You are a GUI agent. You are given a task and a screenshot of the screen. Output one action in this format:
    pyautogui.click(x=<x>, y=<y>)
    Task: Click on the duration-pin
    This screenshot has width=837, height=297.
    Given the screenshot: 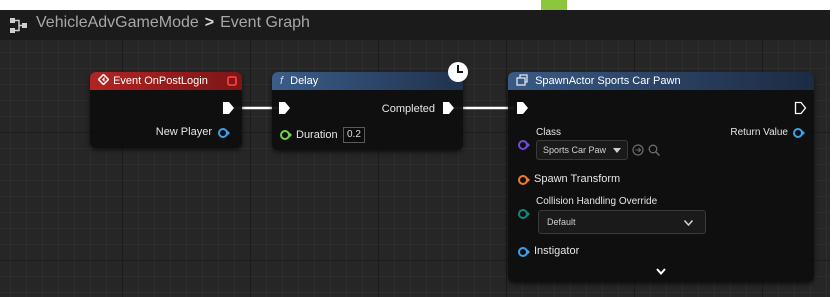 What is the action you would take?
    pyautogui.click(x=286, y=135)
    